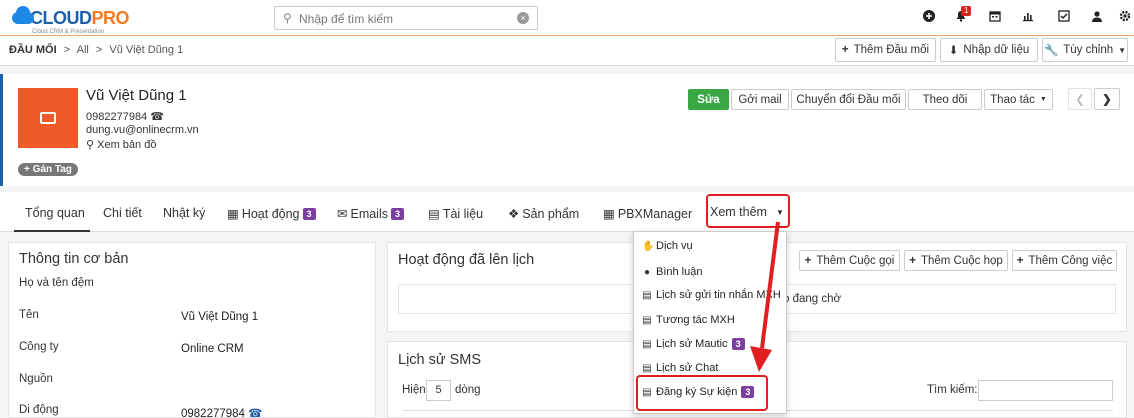 This screenshot has height=418, width=1134. What do you see at coordinates (1051, 51) in the screenshot?
I see `wrench-icon: 🔧` at bounding box center [1051, 51].